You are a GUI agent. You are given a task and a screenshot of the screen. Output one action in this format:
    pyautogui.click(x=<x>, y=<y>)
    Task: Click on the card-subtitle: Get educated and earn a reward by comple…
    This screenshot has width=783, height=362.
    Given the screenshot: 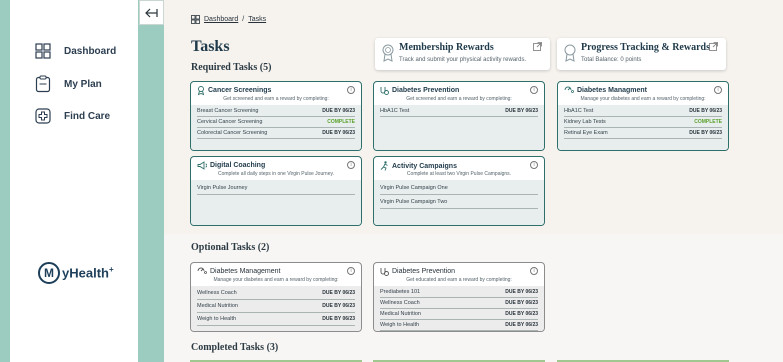 What is the action you would take?
    pyautogui.click(x=459, y=280)
    